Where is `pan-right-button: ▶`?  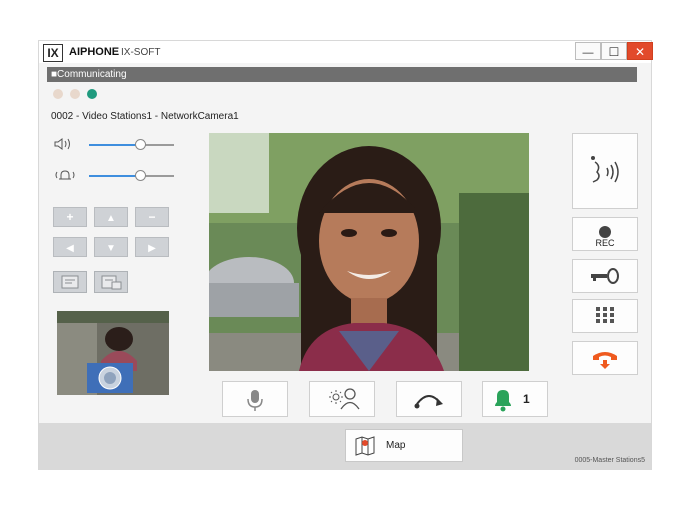 pan-right-button: ▶ is located at coordinates (152, 247).